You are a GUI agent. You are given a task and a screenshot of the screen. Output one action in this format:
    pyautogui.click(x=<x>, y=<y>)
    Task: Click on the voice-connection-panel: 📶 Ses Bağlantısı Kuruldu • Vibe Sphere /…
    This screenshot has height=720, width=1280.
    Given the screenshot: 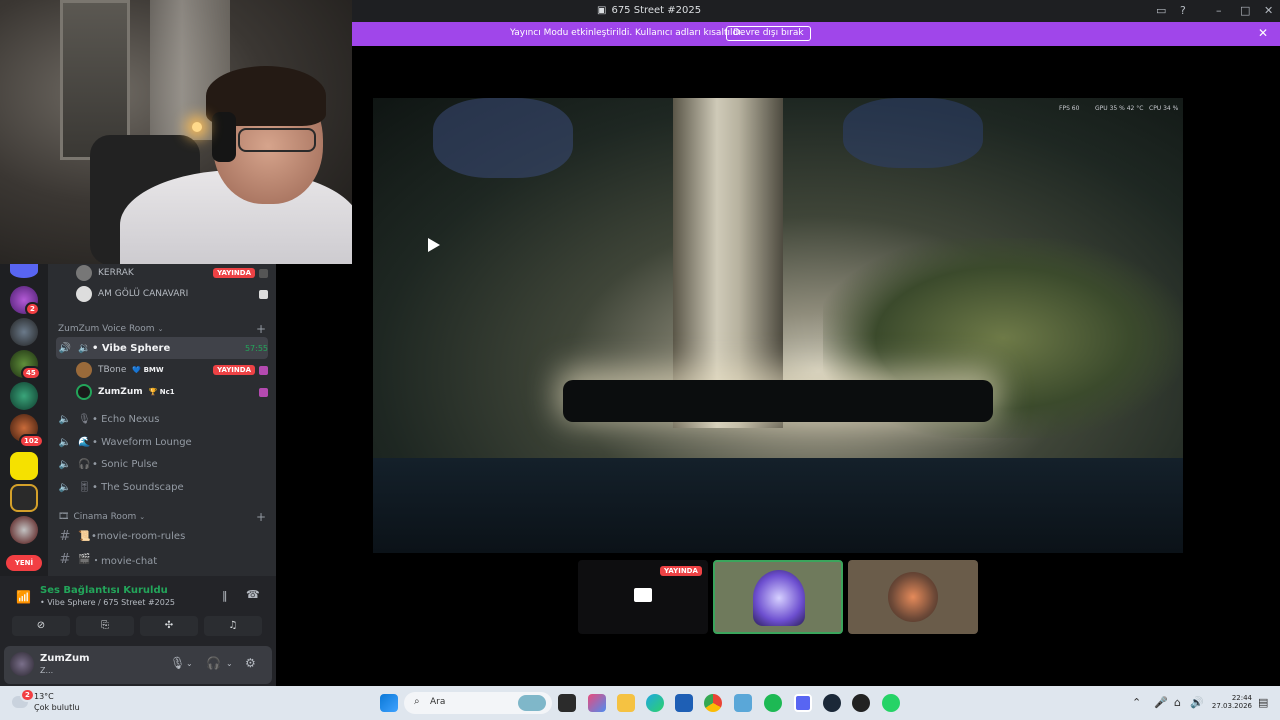 What is the action you would take?
    pyautogui.click(x=138, y=610)
    